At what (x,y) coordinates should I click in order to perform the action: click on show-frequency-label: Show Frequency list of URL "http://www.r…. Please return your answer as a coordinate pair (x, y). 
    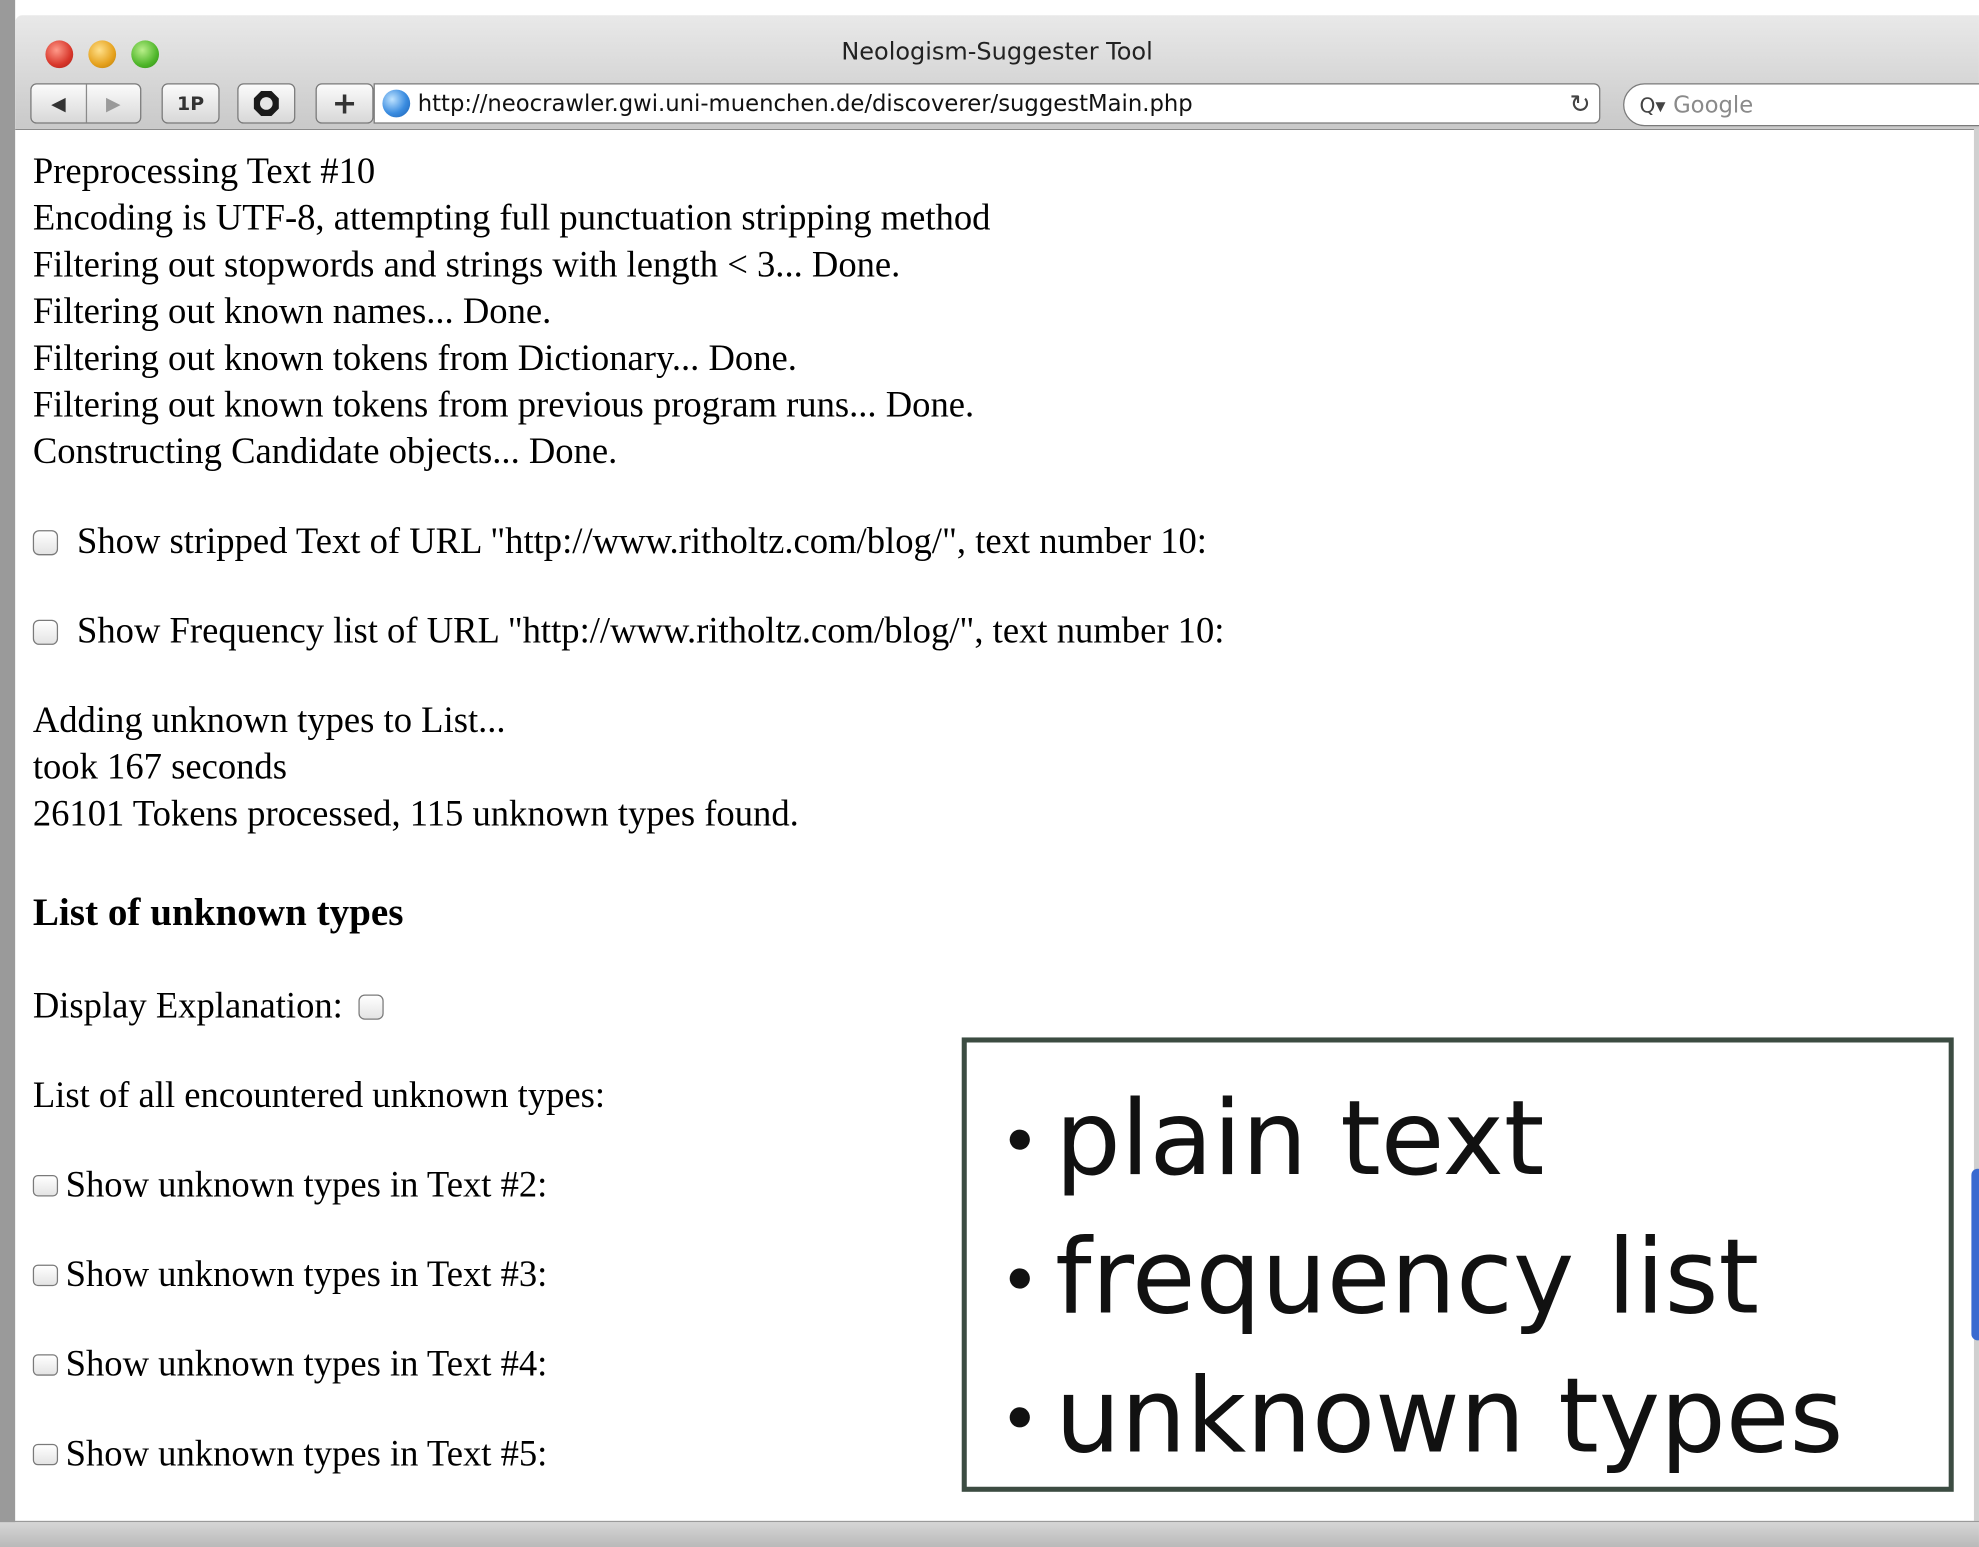
    Looking at the image, I should click on (650, 631).